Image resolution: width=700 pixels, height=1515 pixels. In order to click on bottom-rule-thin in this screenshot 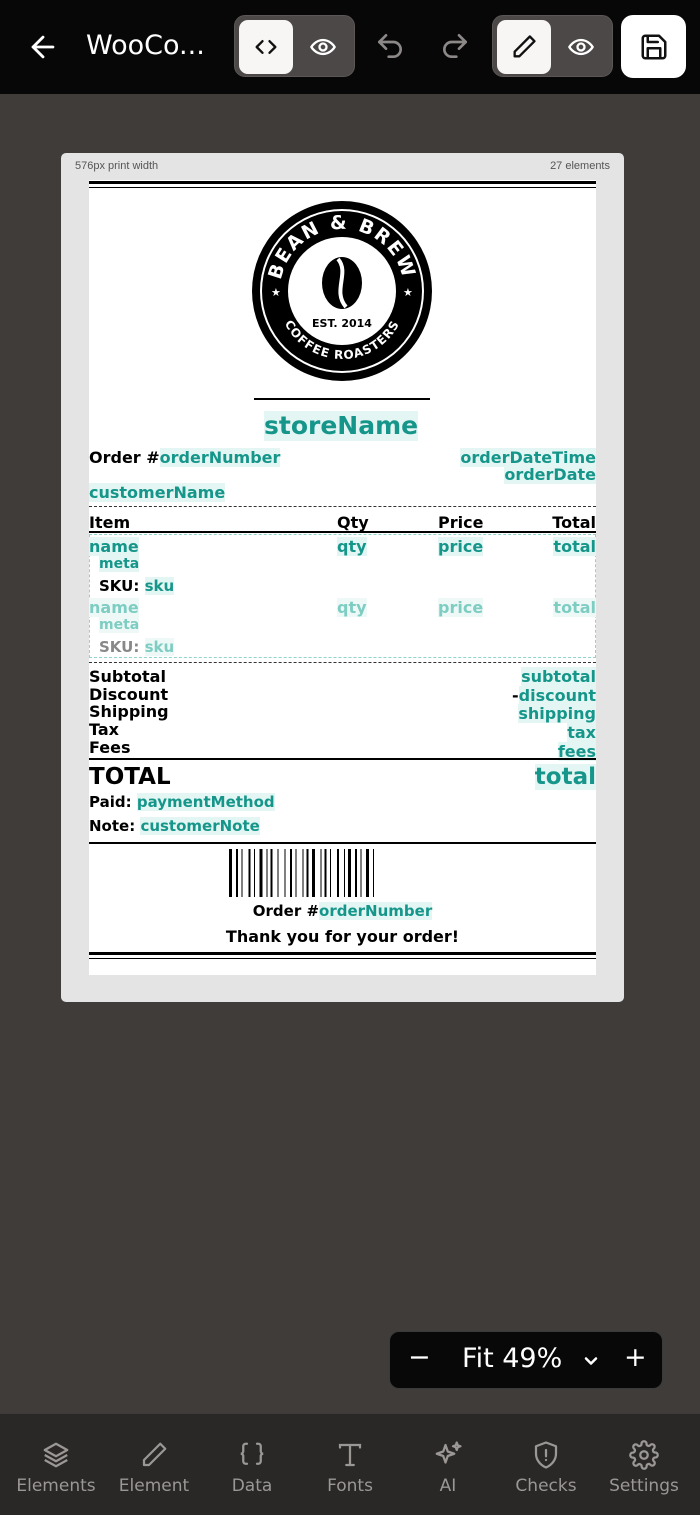, I will do `click(342, 958)`.